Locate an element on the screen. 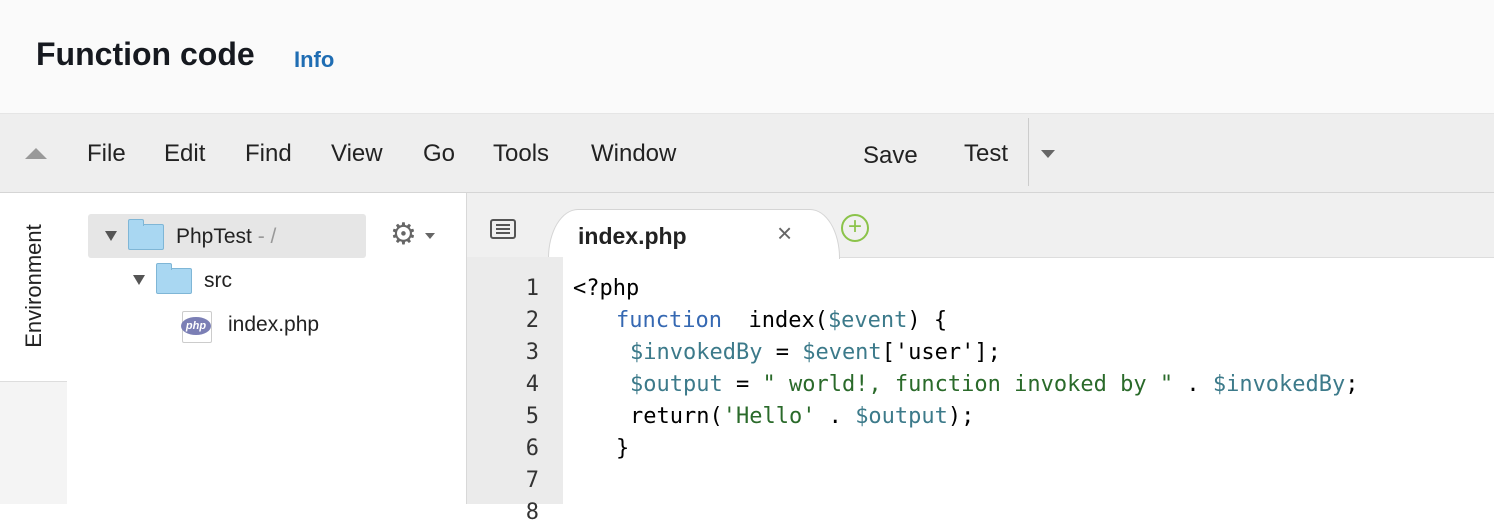  line-number: 6 is located at coordinates (532, 448).